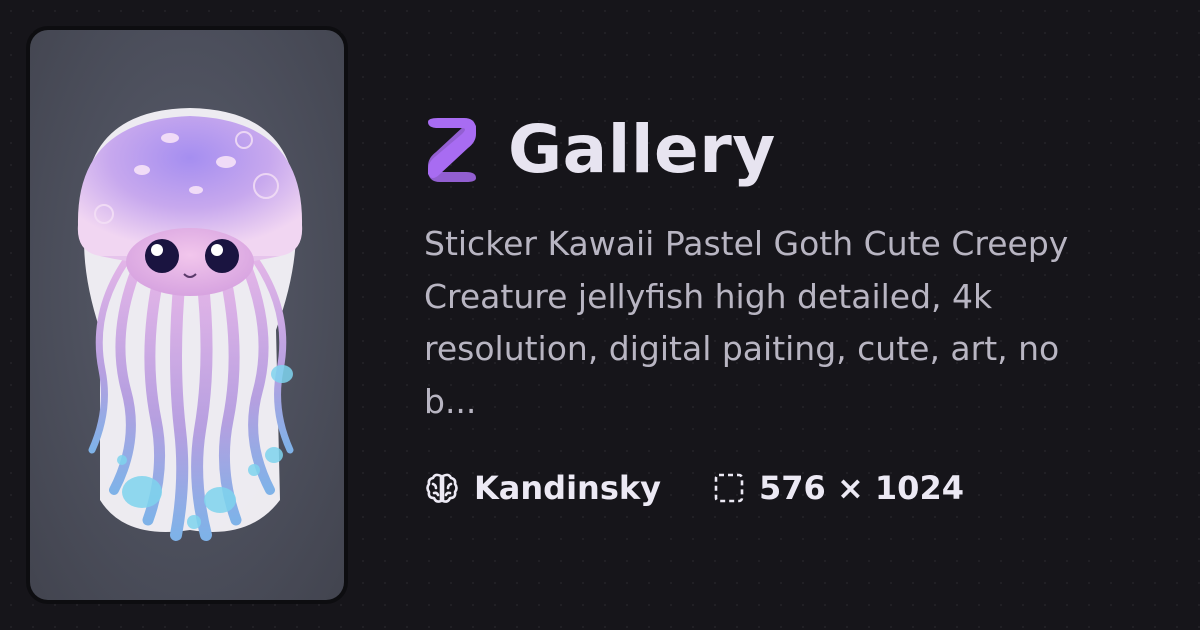 Image resolution: width=1200 pixels, height=630 pixels. What do you see at coordinates (729, 488) in the screenshot?
I see `dashed-frame-icon` at bounding box center [729, 488].